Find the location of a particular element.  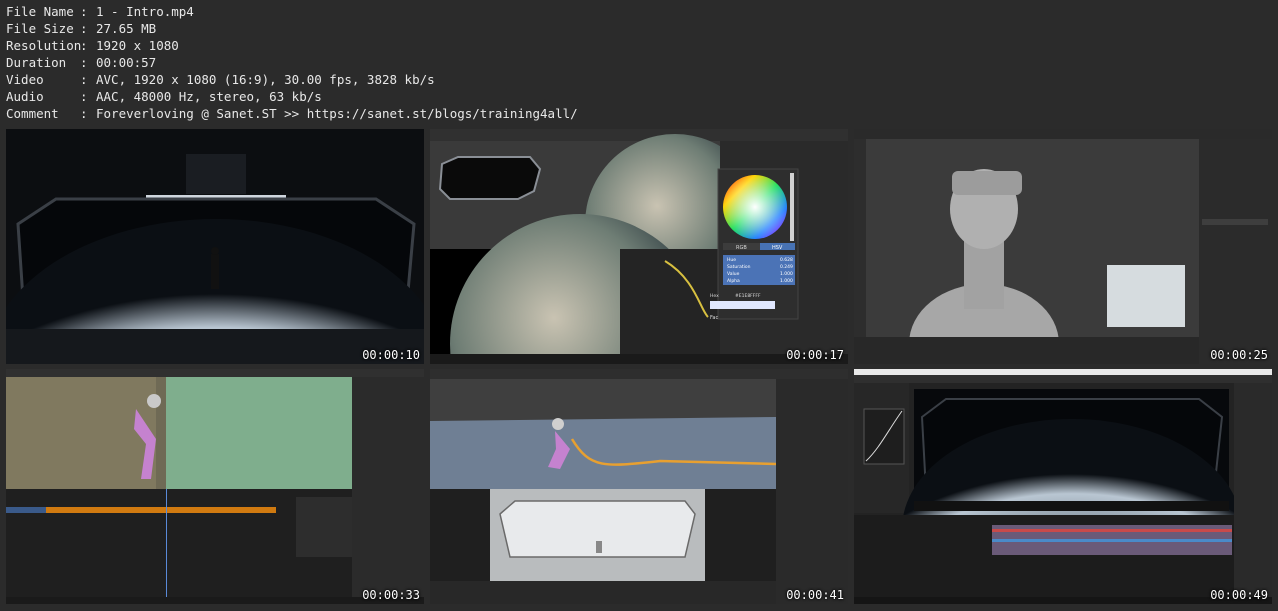

thumbnail-timestamp: 00:00:33 is located at coordinates (391, 595).